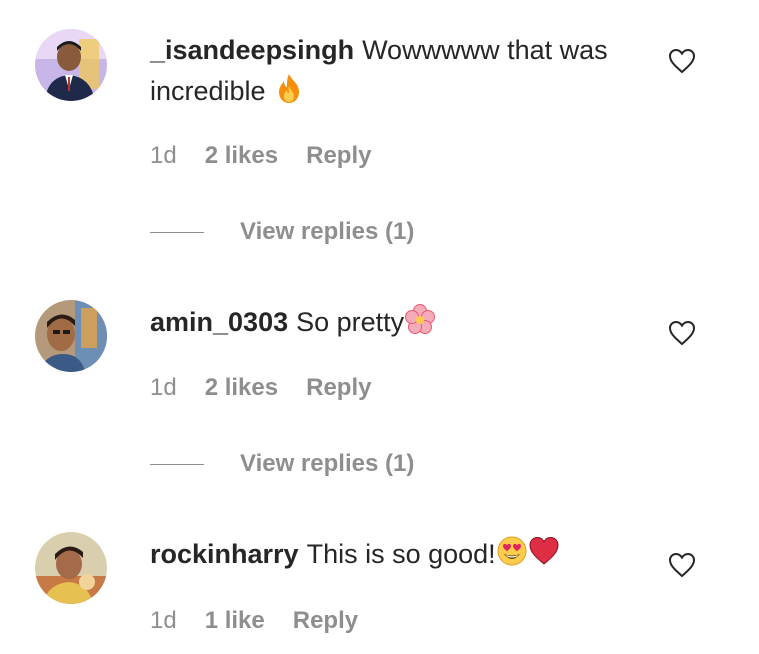  What do you see at coordinates (252, 50) in the screenshot?
I see `username: _isandeepsingh` at bounding box center [252, 50].